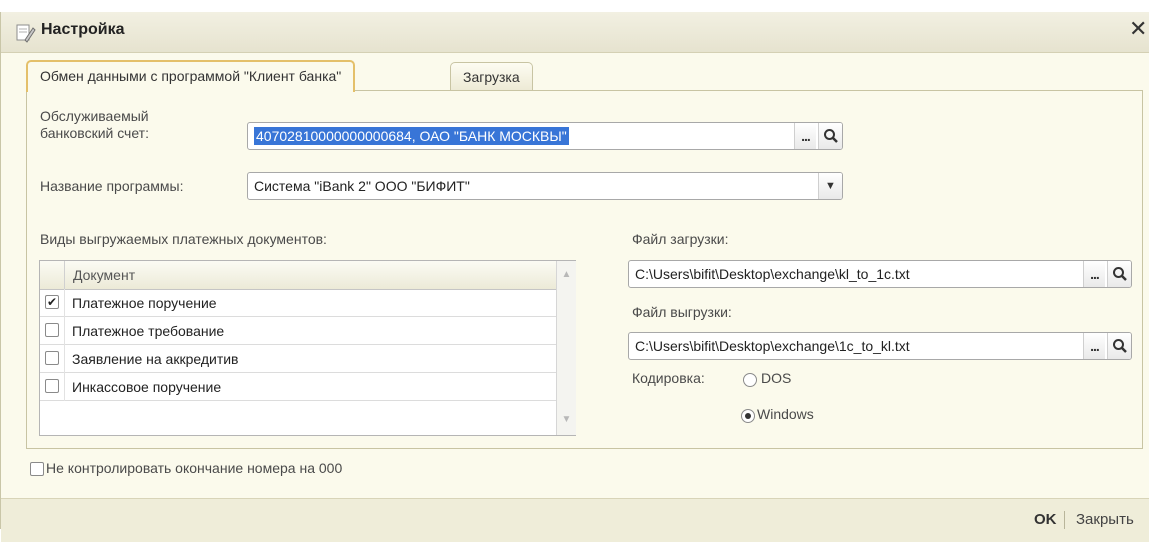 This screenshot has height=542, width=1149. I want to click on import-search-button, so click(1119, 274).